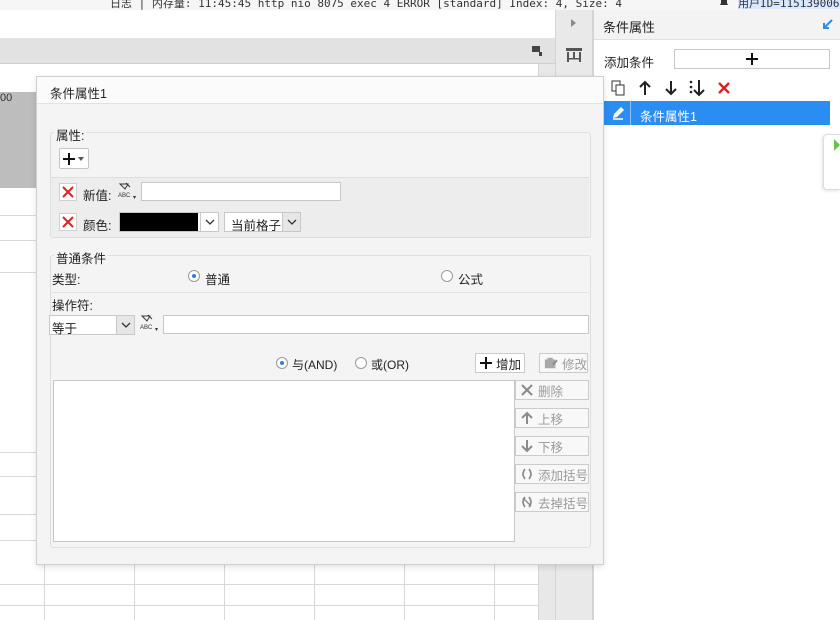  What do you see at coordinates (574, 364) in the screenshot?
I see `modify-button-label: 修改` at bounding box center [574, 364].